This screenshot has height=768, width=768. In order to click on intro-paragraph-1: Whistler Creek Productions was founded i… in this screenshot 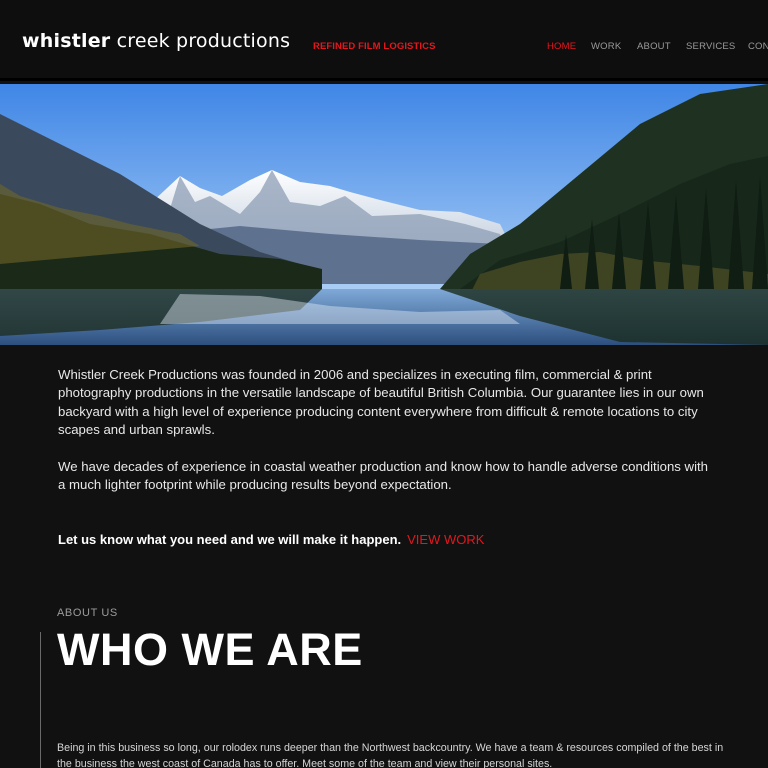, I will do `click(381, 402)`.